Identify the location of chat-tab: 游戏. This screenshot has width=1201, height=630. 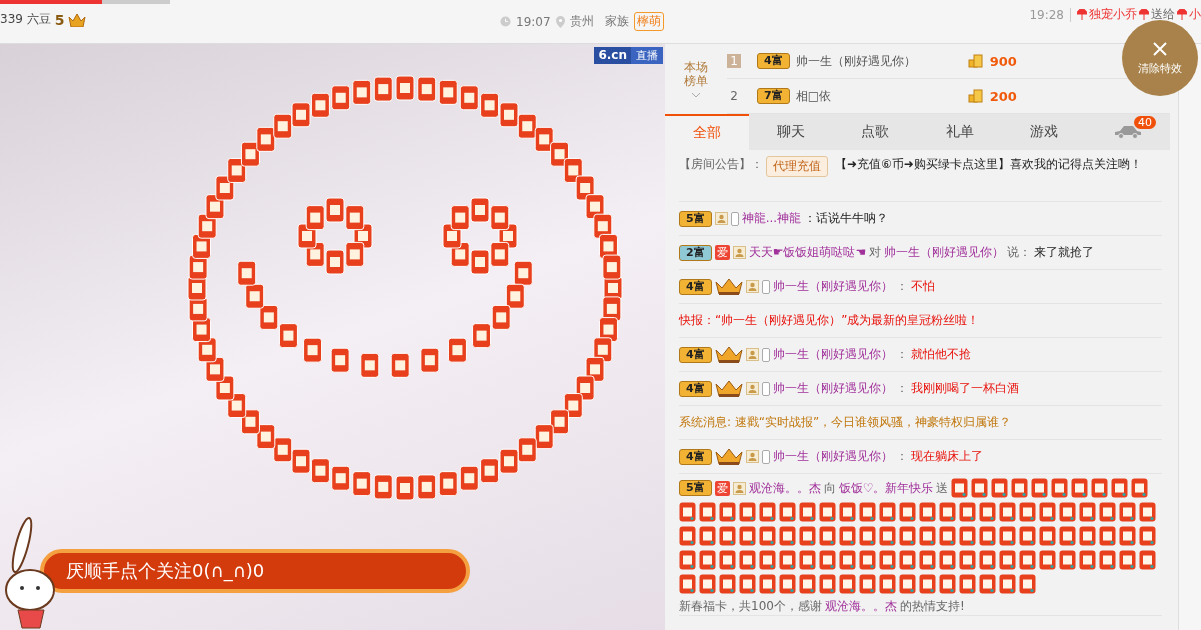
(1043, 132).